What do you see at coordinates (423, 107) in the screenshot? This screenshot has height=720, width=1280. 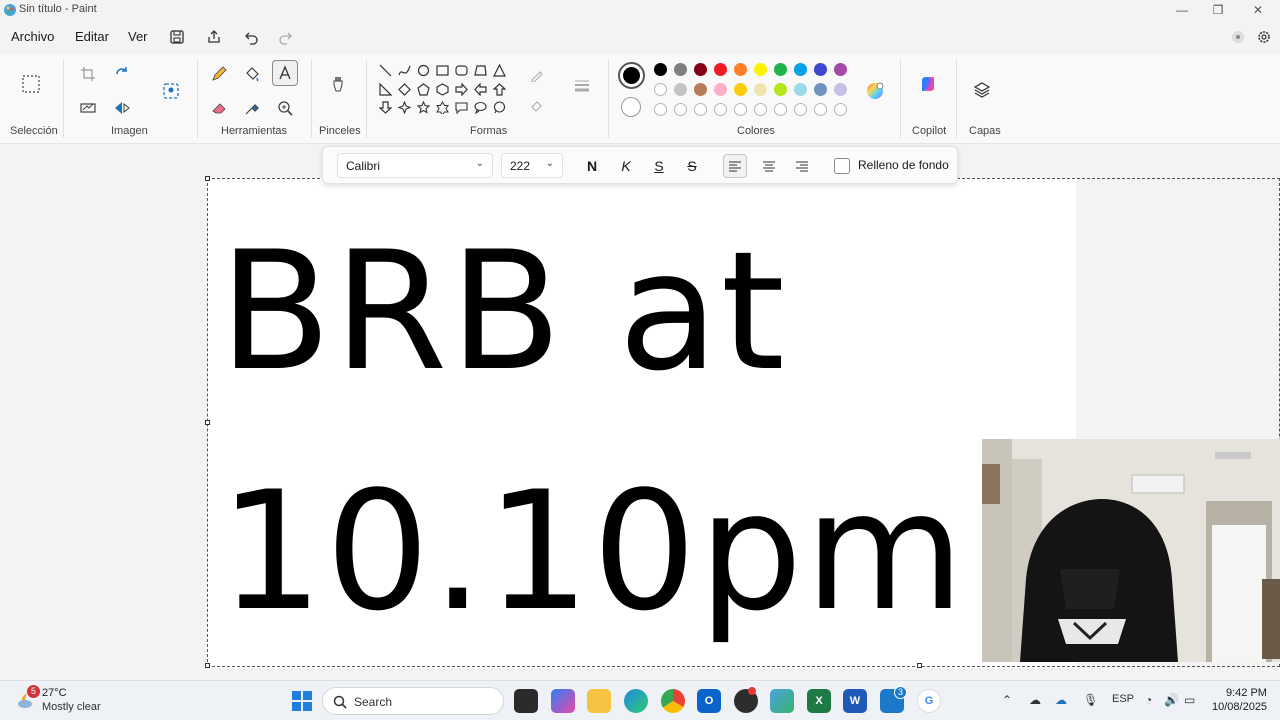 I see `five-point-star-shape-icon` at bounding box center [423, 107].